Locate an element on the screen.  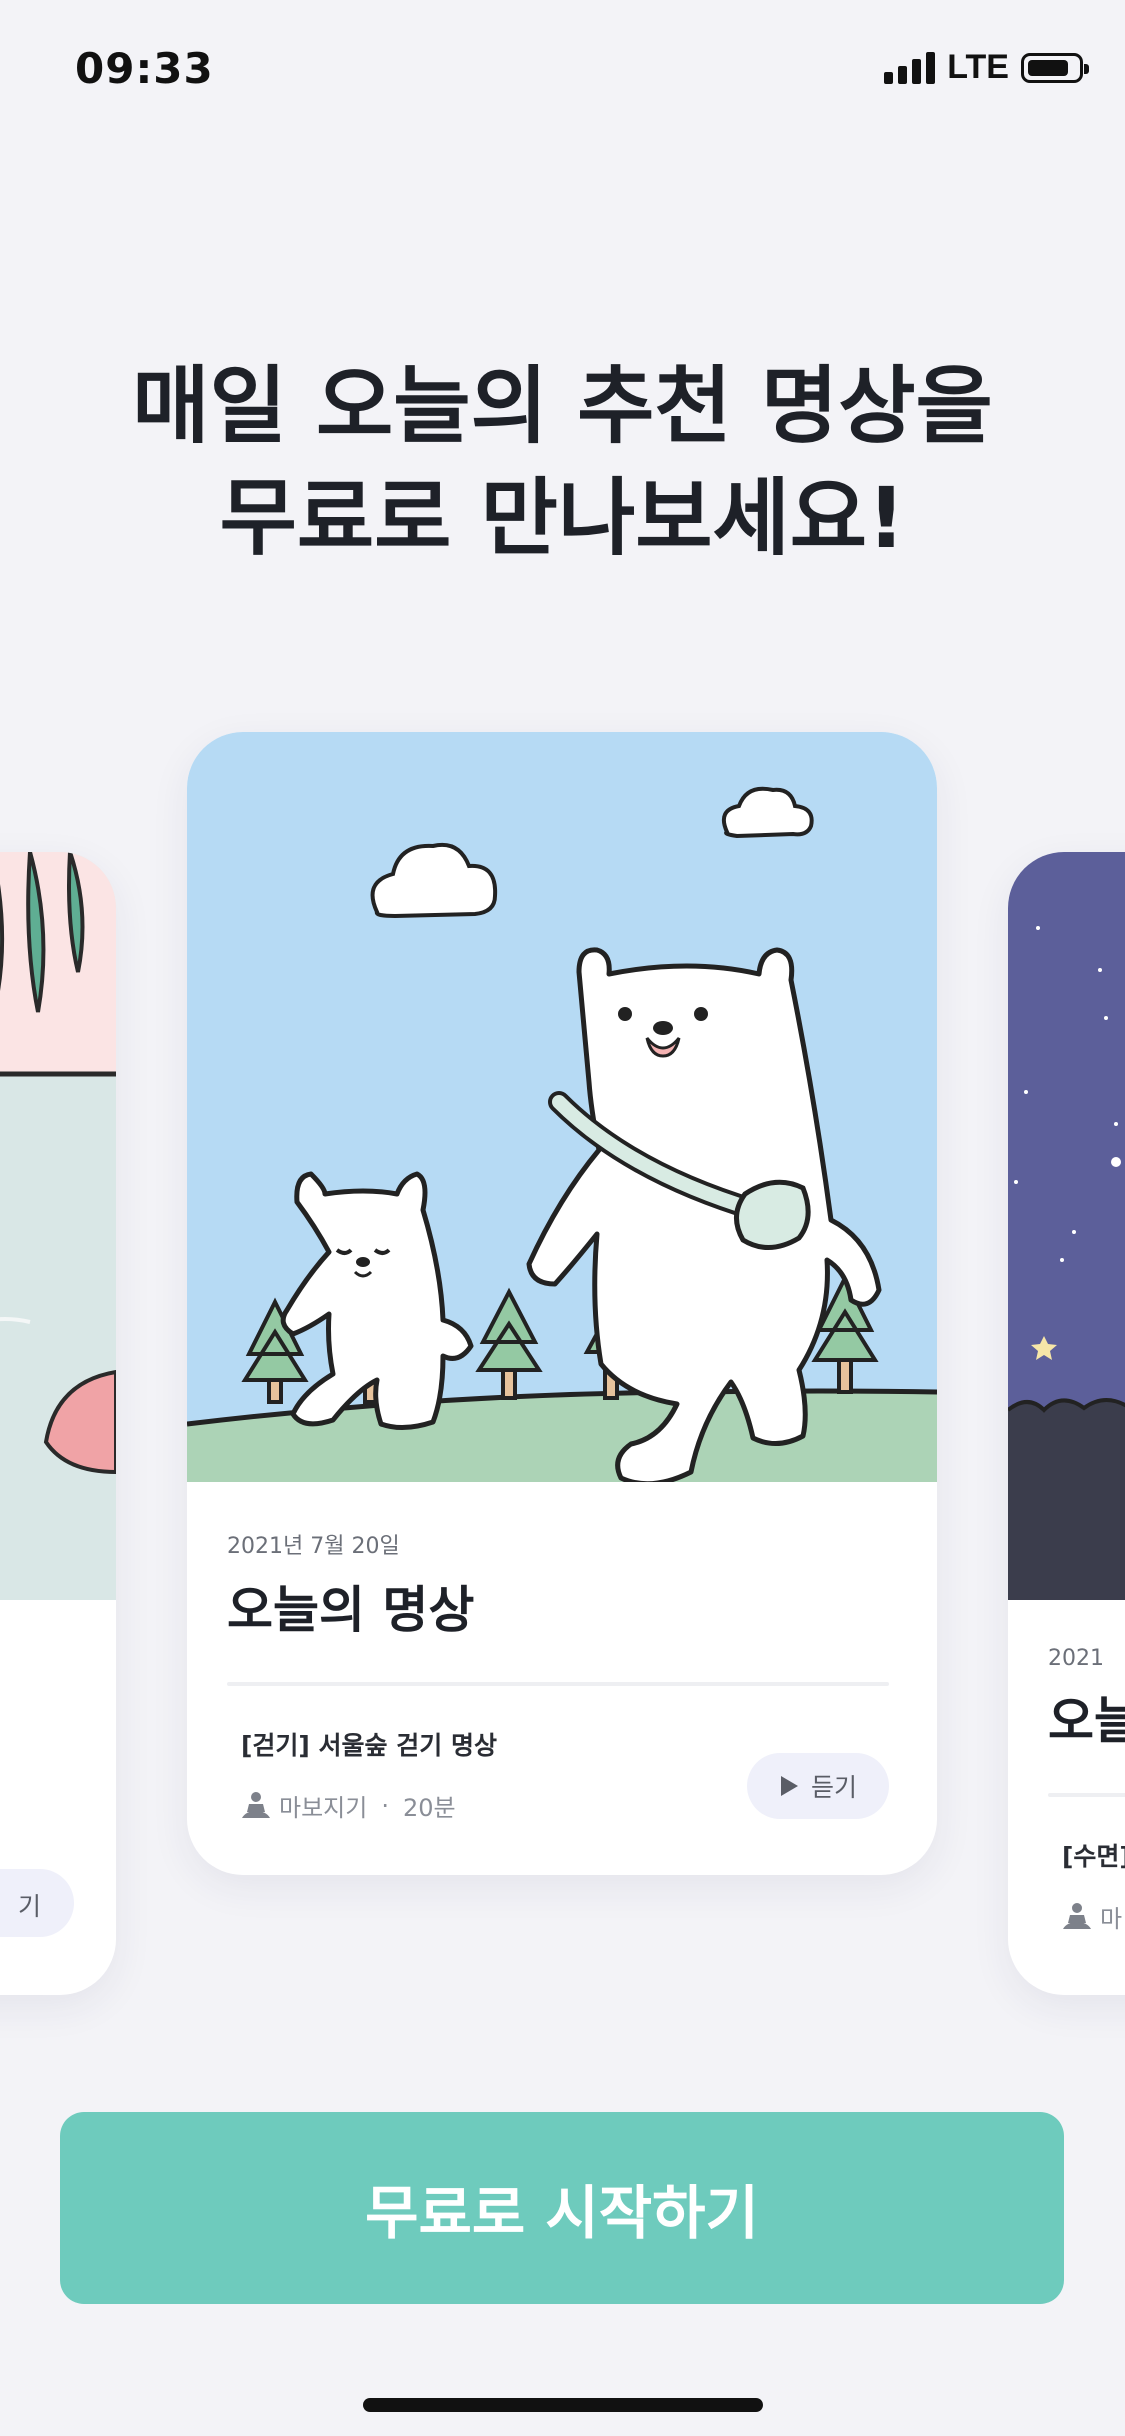
track-author: 마보지기 is located at coordinates (323, 1808).